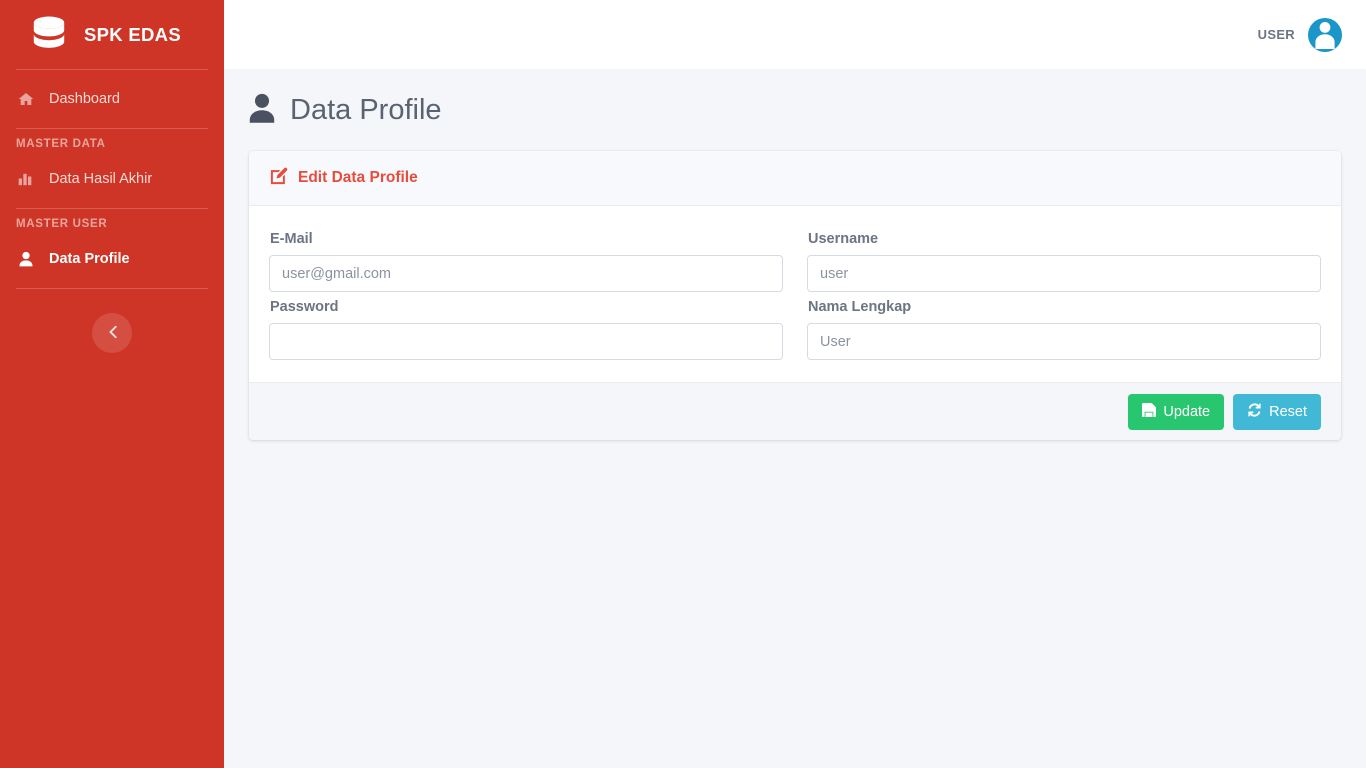 The height and width of the screenshot is (768, 1366). I want to click on form-row-2: Password Nama Lengkap, so click(795, 326).